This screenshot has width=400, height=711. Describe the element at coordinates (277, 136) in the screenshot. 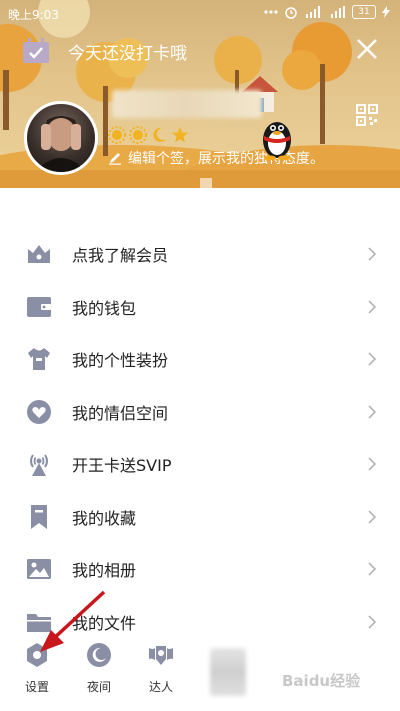

I see `qq-penguin-icon` at that location.